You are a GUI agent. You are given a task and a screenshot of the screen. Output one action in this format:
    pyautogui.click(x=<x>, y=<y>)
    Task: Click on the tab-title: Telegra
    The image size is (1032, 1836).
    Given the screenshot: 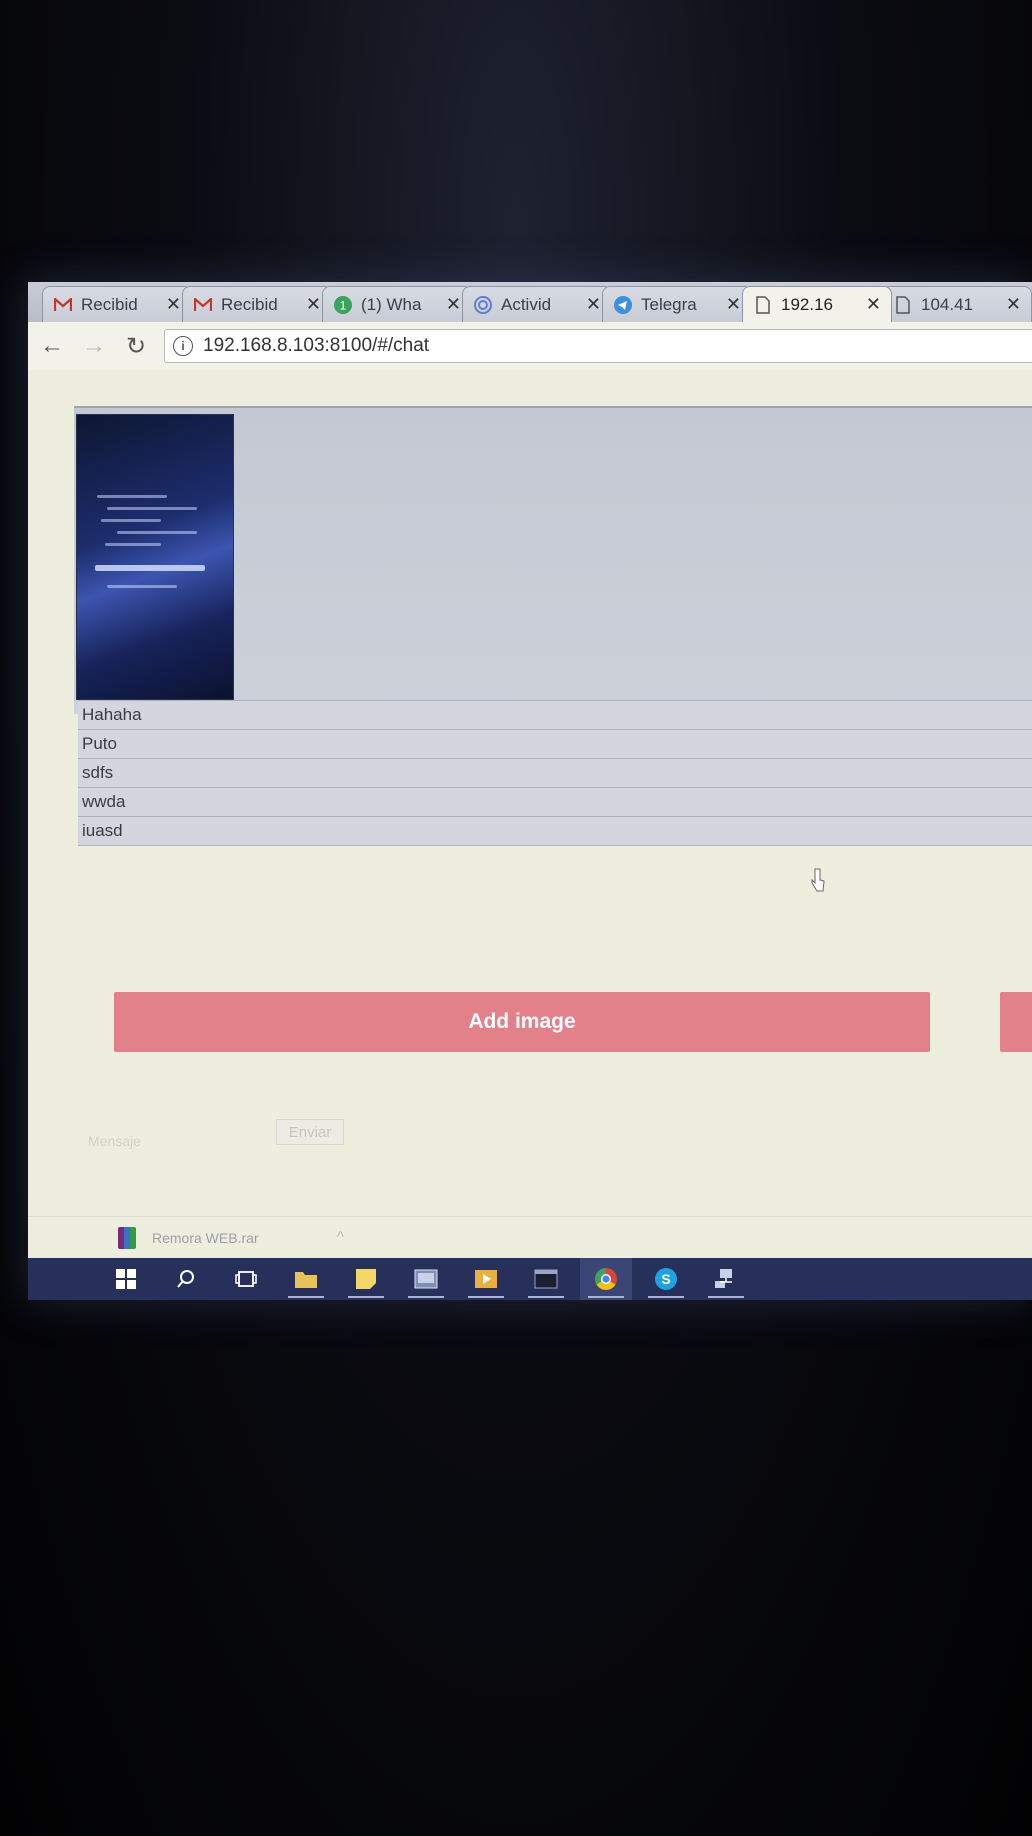 What is the action you would take?
    pyautogui.click(x=669, y=304)
    